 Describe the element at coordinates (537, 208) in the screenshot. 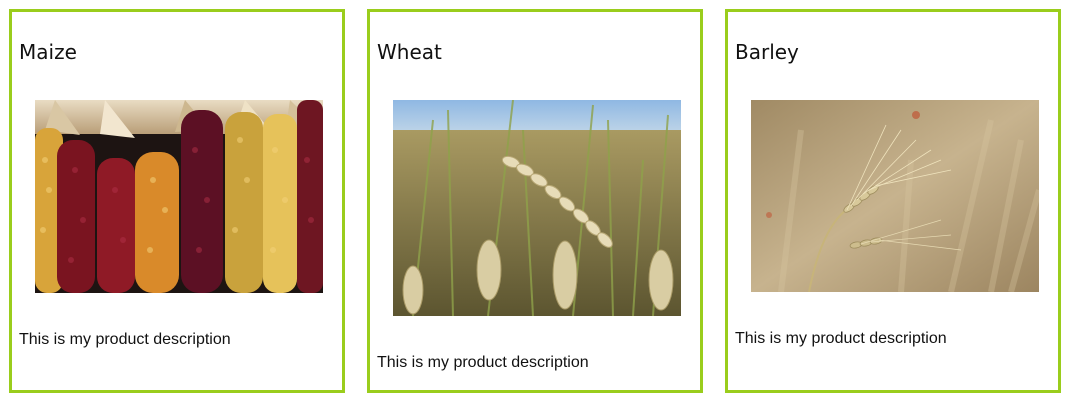

I see `wheat-photo` at that location.